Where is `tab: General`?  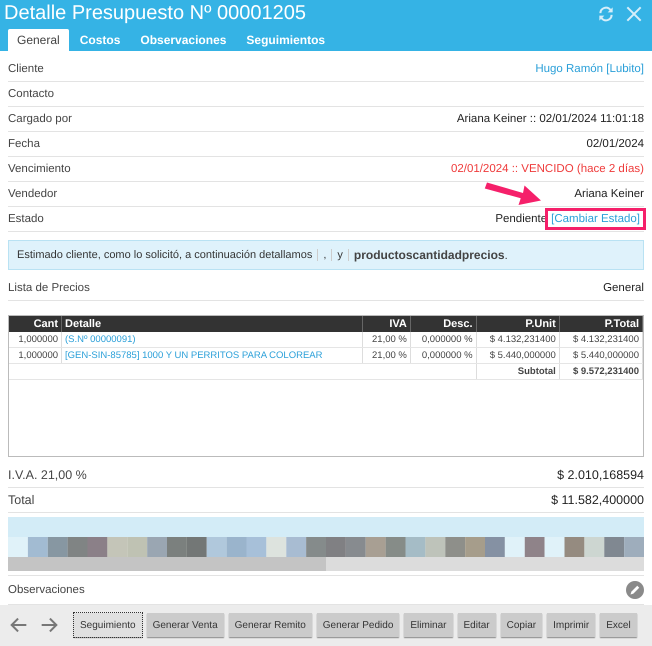
tab: General is located at coordinates (38, 39).